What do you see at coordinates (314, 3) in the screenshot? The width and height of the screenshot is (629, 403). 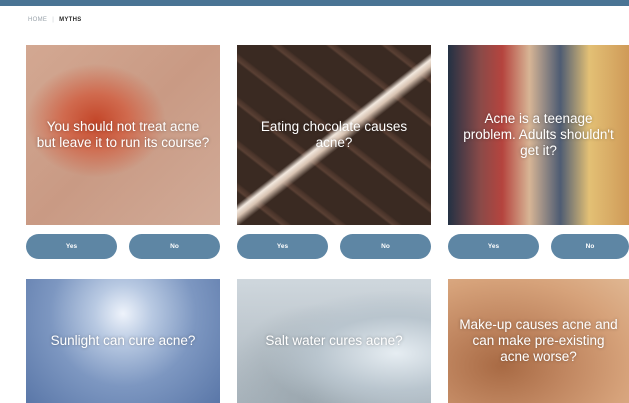 I see `top-bar` at bounding box center [314, 3].